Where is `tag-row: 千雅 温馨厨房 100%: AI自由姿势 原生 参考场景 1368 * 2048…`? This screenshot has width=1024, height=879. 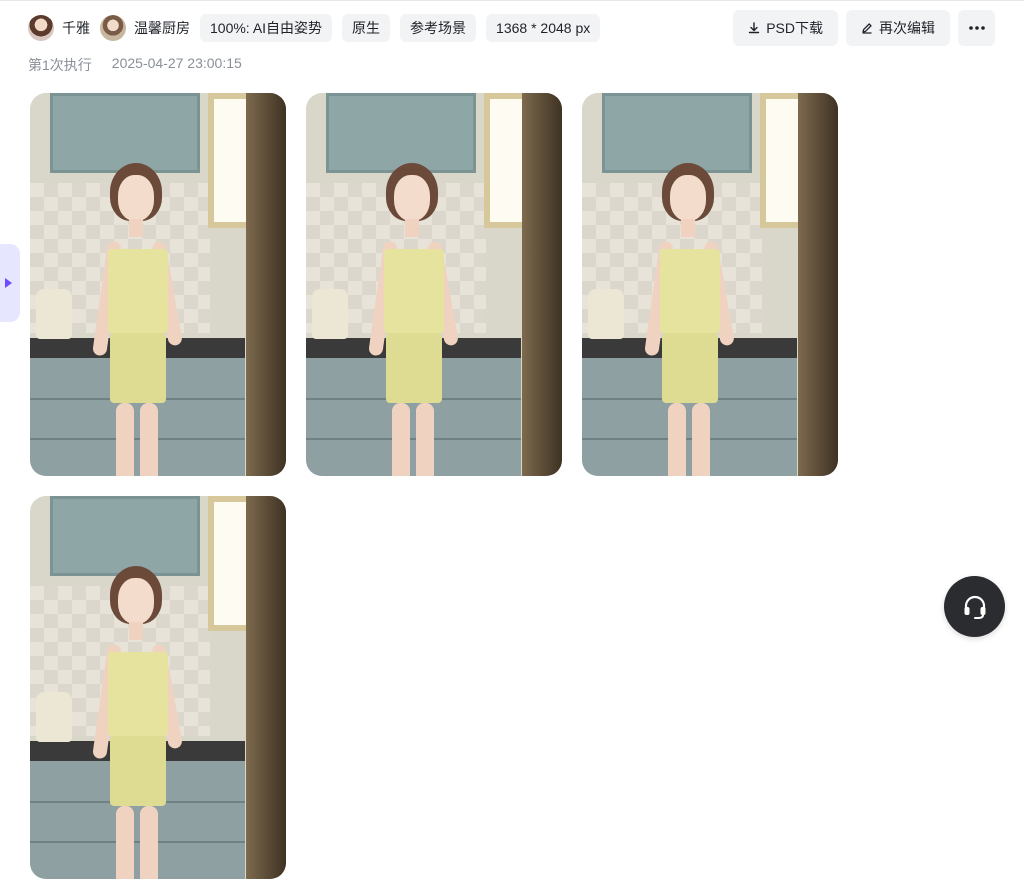
tag-row: 千雅 温馨厨房 100%: AI自由姿势 原生 参考场景 1368 * 2048… is located at coordinates (314, 28).